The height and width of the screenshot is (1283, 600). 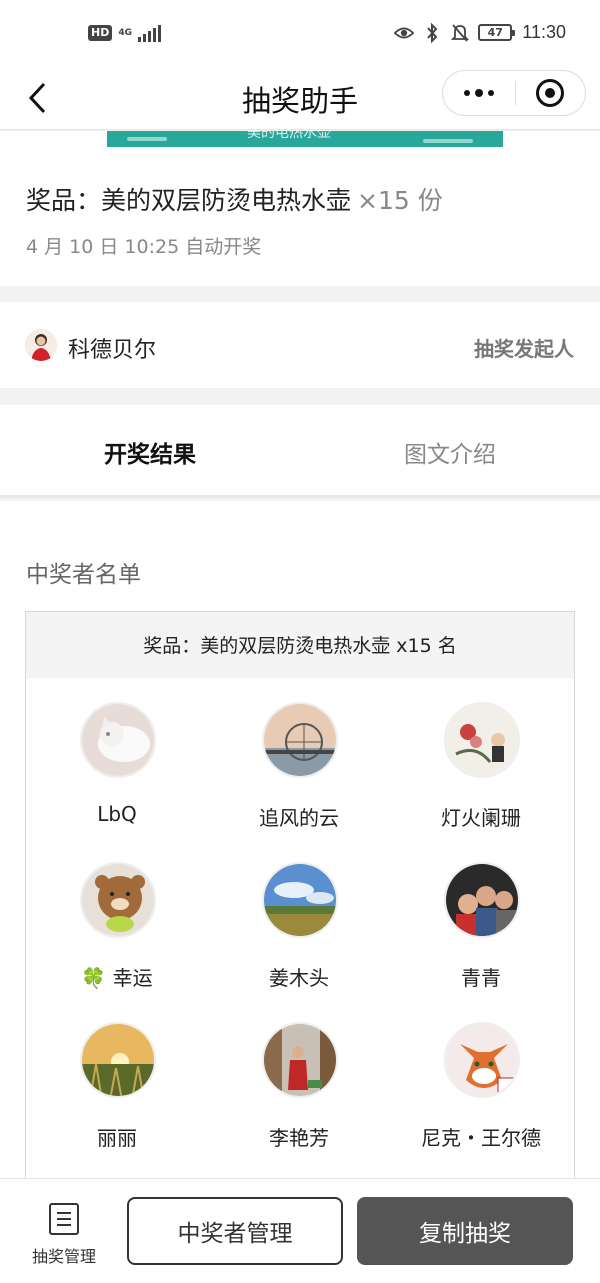 What do you see at coordinates (300, 345) in the screenshot?
I see `initiator-row: 科德贝尔 抽奖发起人` at bounding box center [300, 345].